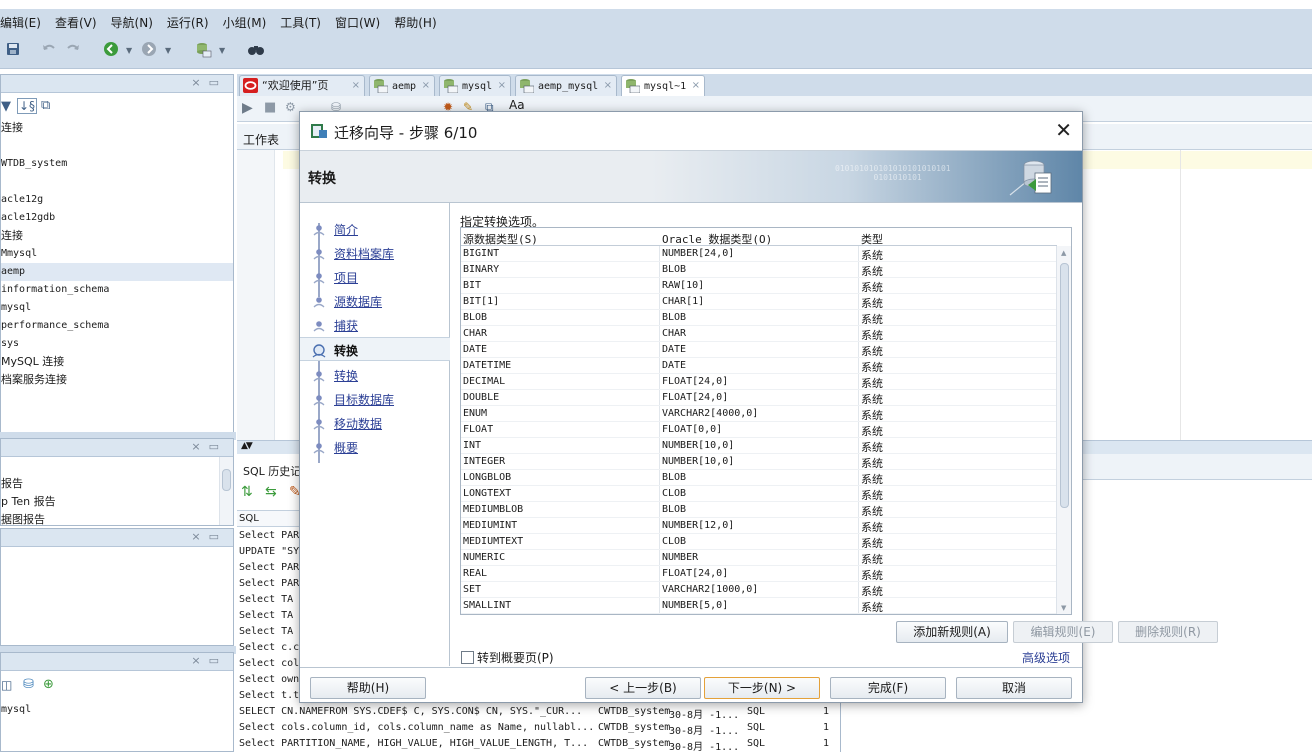 The width and height of the screenshot is (1312, 752). What do you see at coordinates (517, 105) in the screenshot?
I see `format-text-icon: Aa` at bounding box center [517, 105].